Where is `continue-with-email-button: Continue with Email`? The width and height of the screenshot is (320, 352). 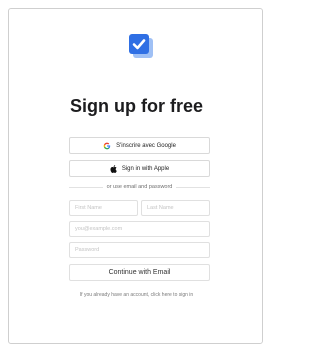 continue-with-email-button: Continue with Email is located at coordinates (139, 272).